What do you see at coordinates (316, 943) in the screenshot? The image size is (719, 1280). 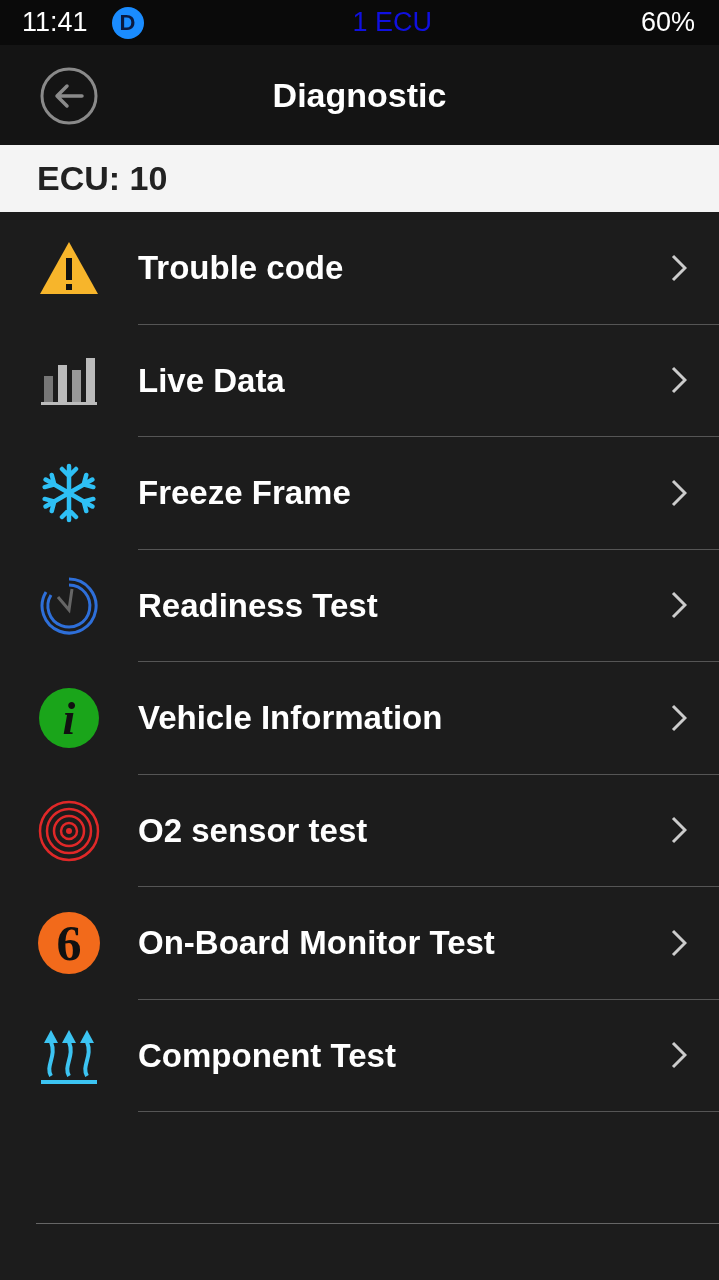 I see `menu-label: On-Board Monitor Test` at bounding box center [316, 943].